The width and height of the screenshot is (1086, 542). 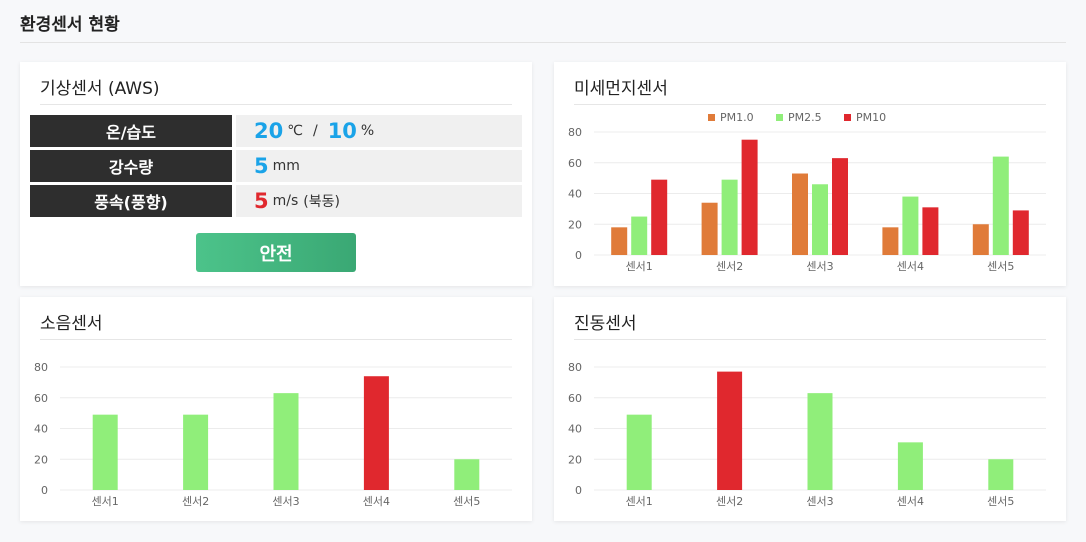 I want to click on vibration-ytick-label: 40, so click(x=575, y=429).